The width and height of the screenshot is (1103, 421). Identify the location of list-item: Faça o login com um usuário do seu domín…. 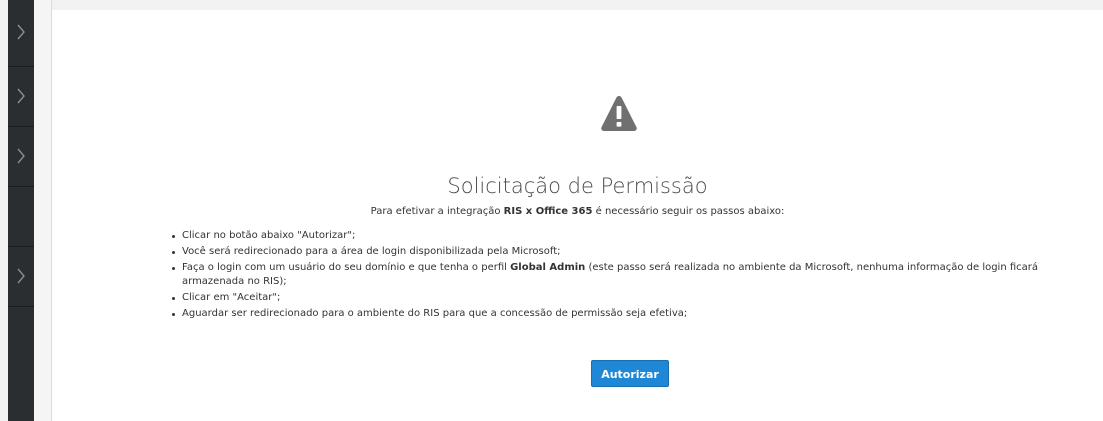
(634, 275).